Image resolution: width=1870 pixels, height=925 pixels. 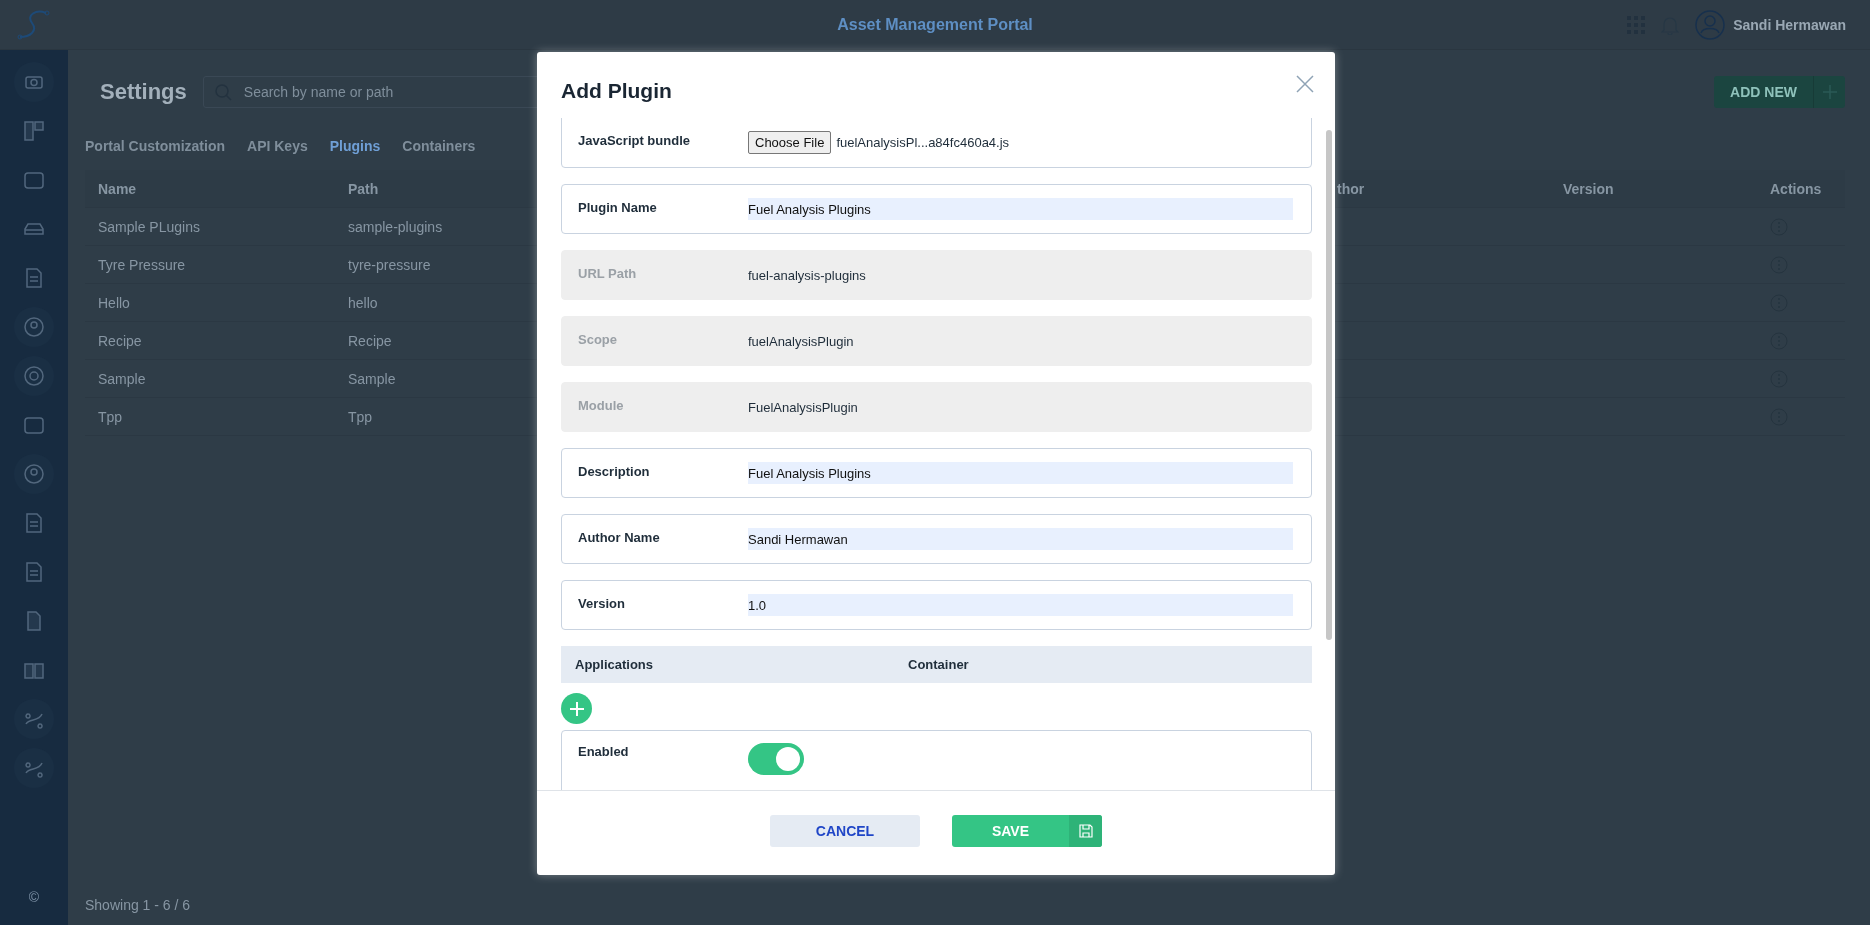 What do you see at coordinates (439, 146) in the screenshot?
I see `tab: Containers` at bounding box center [439, 146].